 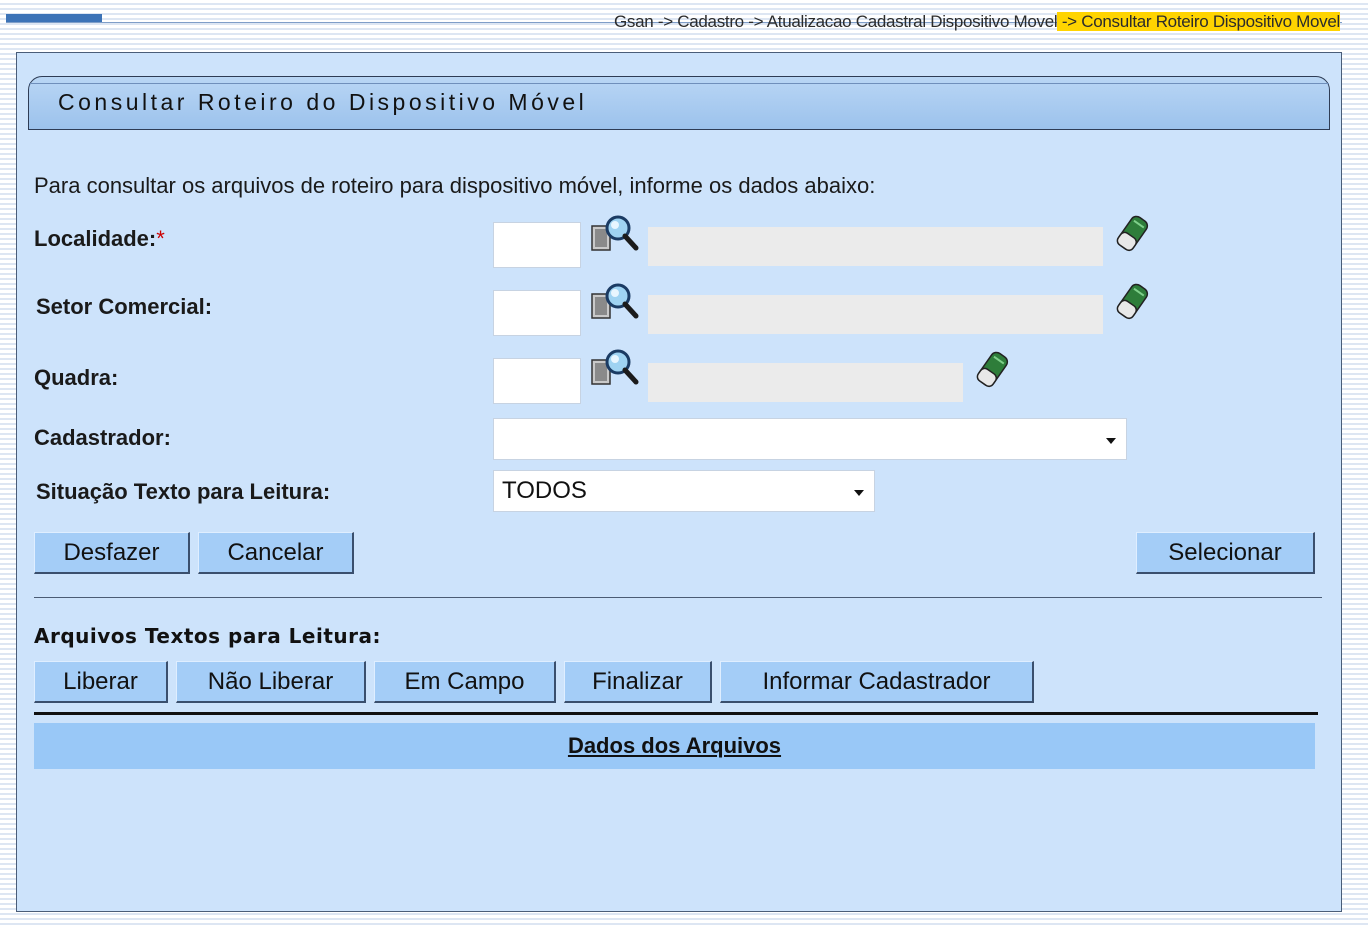 I want to click on table-top-rule, so click(x=676, y=713).